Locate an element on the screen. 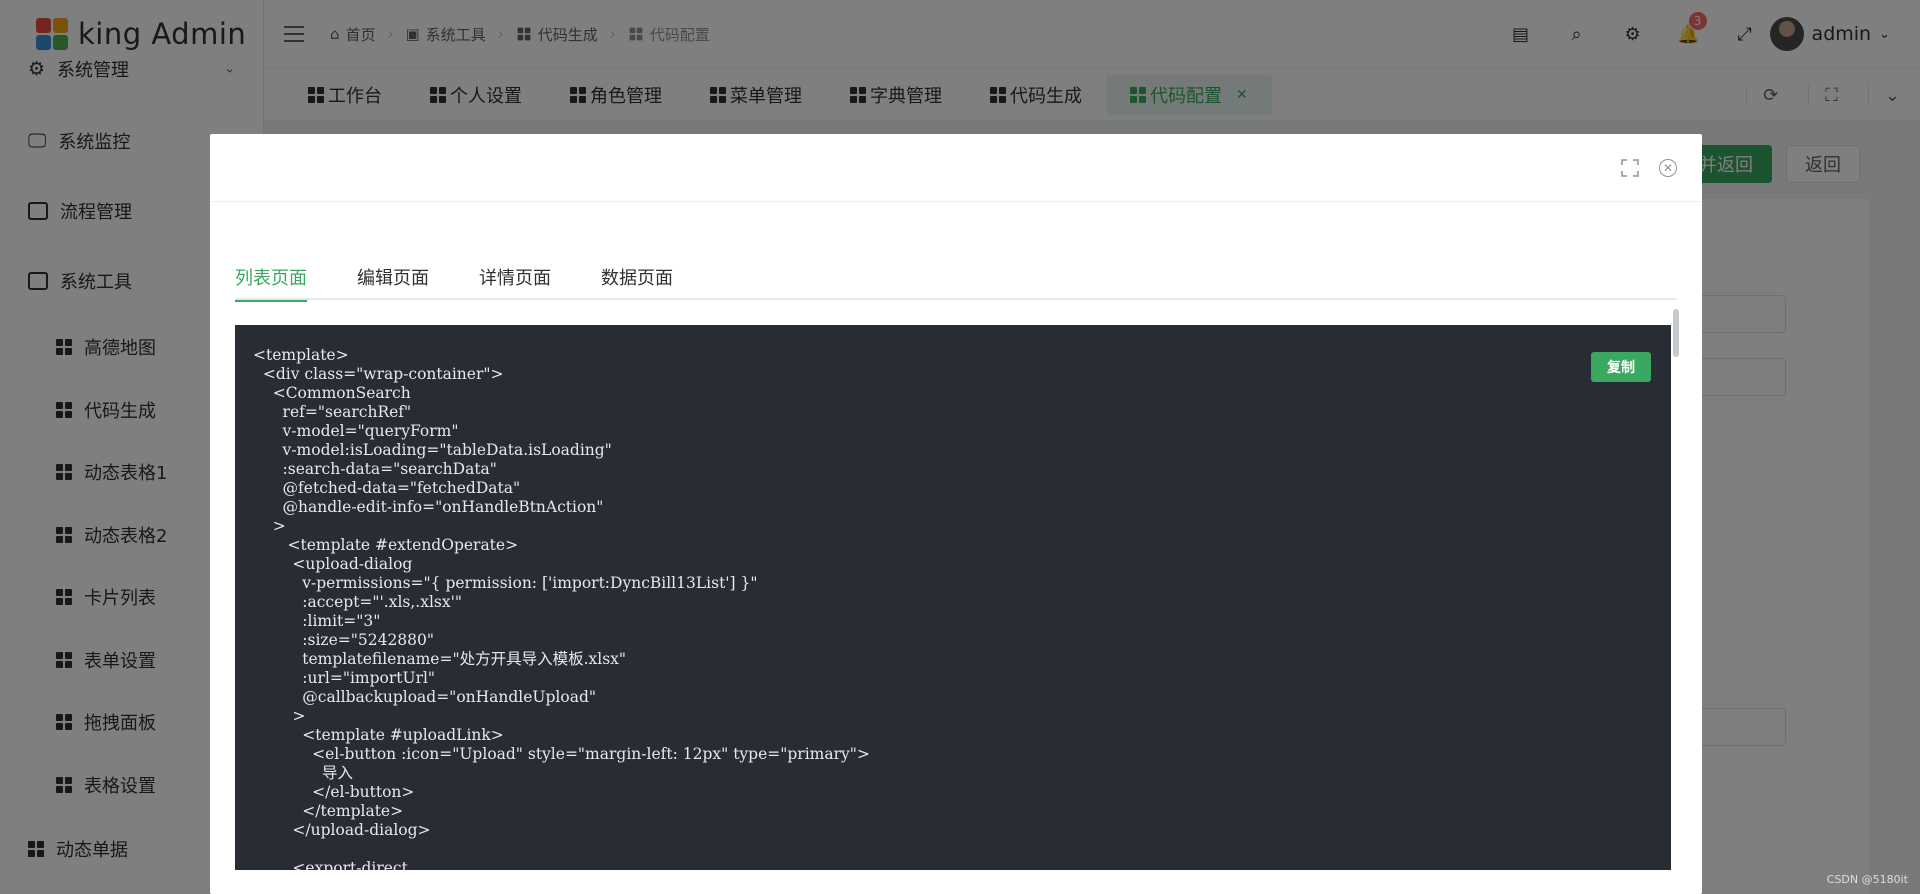 This screenshot has height=894, width=1920. fullscreen-icon-svg is located at coordinates (1630, 168).